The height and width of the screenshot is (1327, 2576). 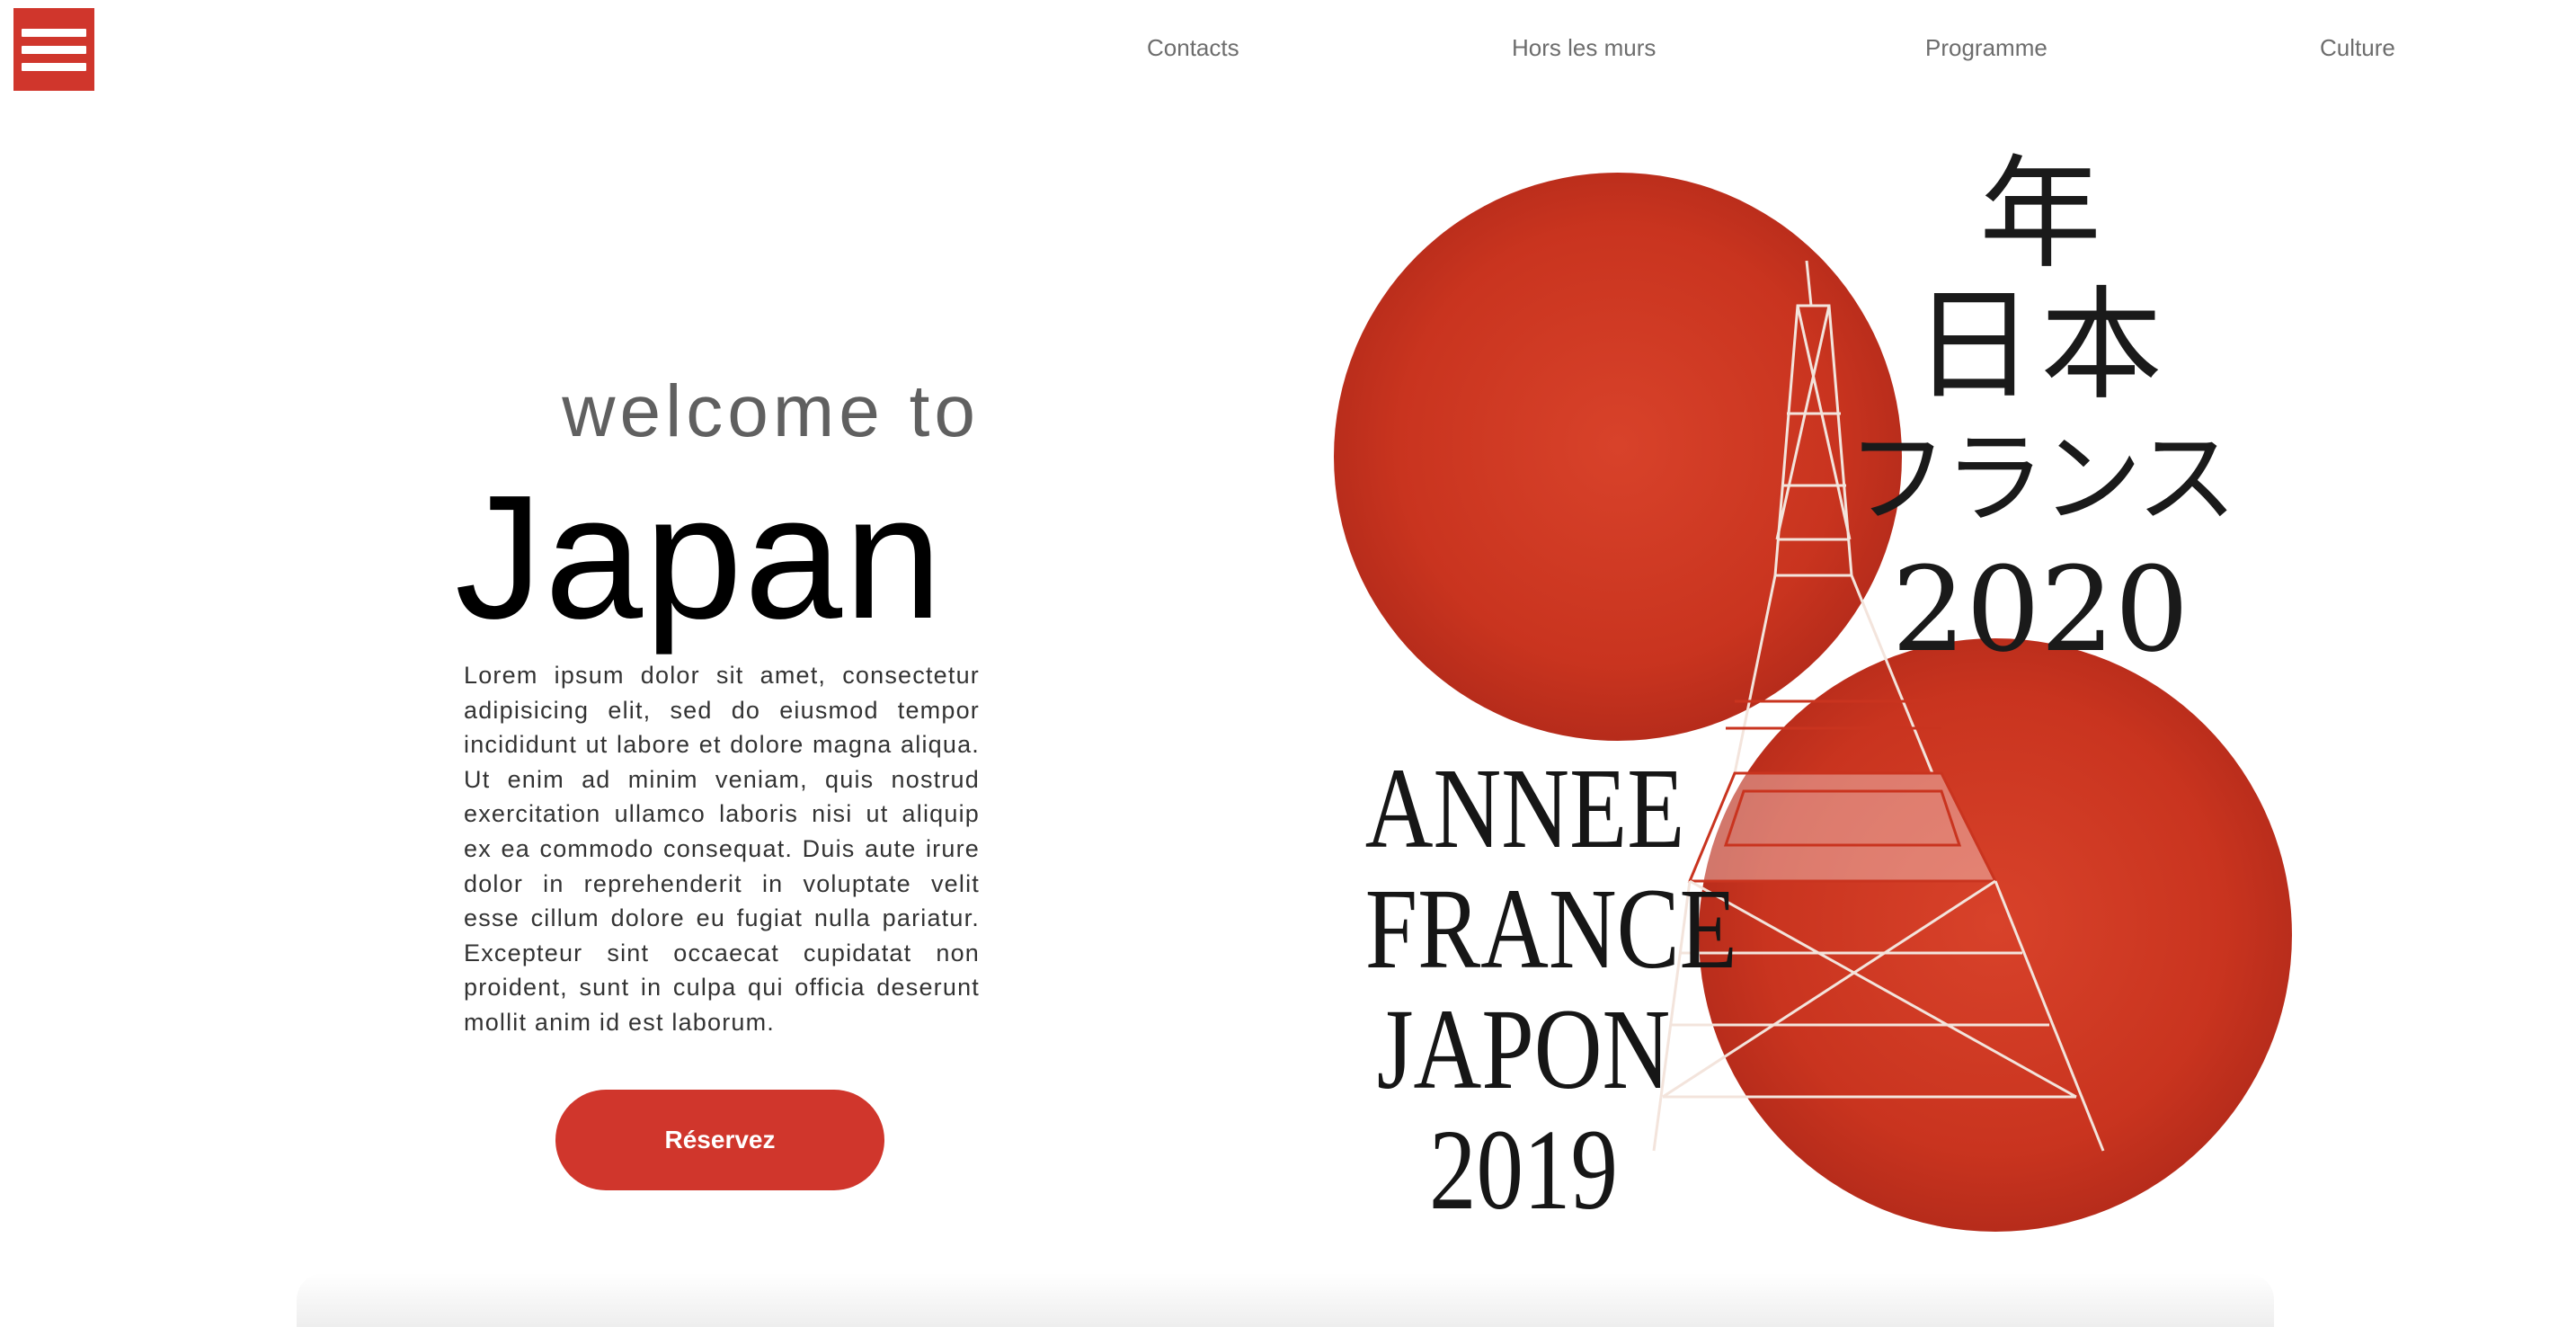 I want to click on poster-jp-line-2: 日本, so click(x=2040, y=346).